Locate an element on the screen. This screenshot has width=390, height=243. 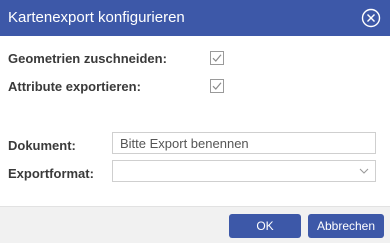
document-label: Dokument: is located at coordinates (42, 145).